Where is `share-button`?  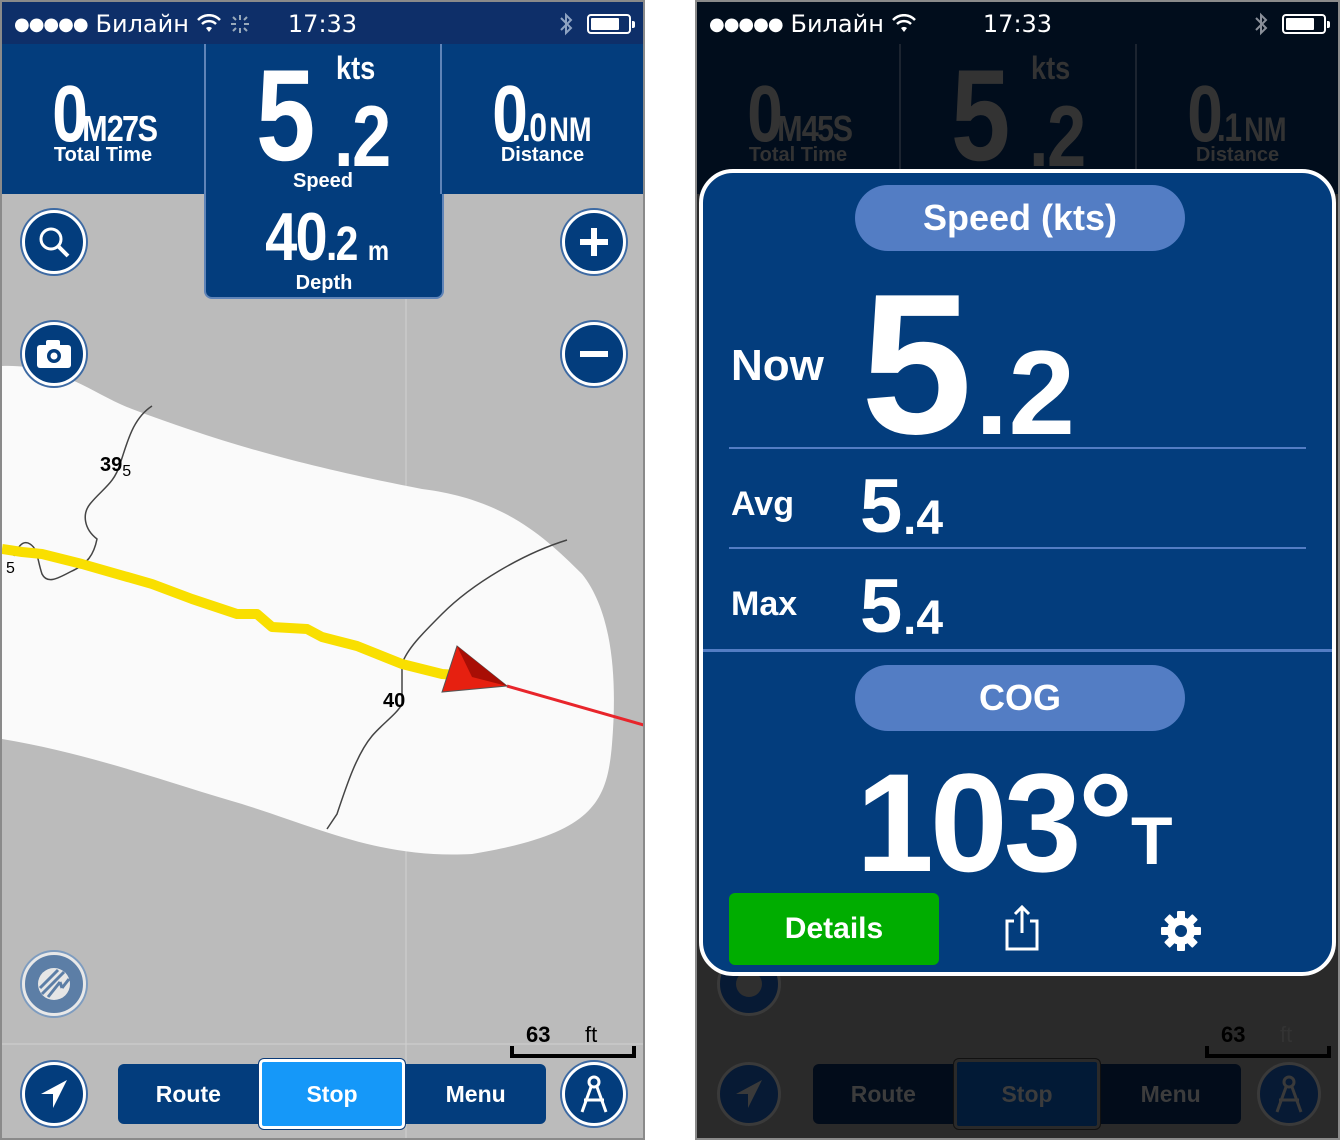 share-button is located at coordinates (1022, 928).